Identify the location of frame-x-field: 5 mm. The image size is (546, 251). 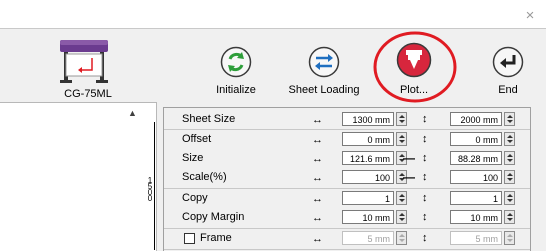
(368, 238).